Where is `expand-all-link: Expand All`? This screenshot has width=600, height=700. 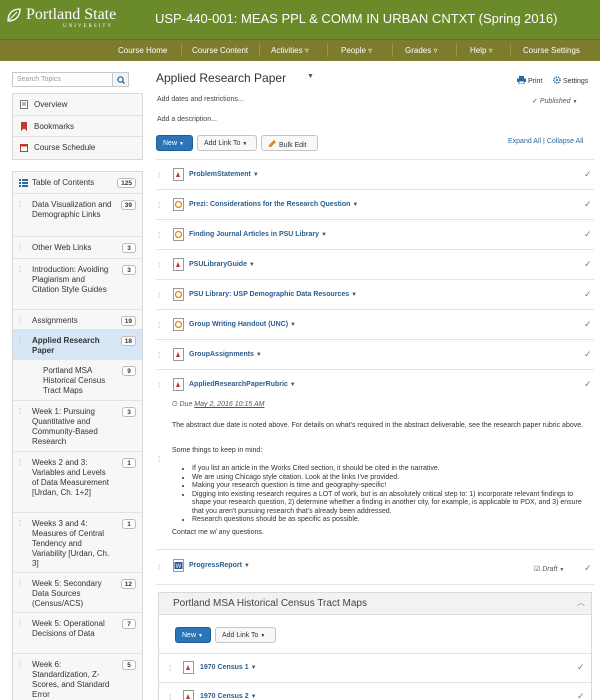
expand-all-link: Expand All is located at coordinates (524, 141).